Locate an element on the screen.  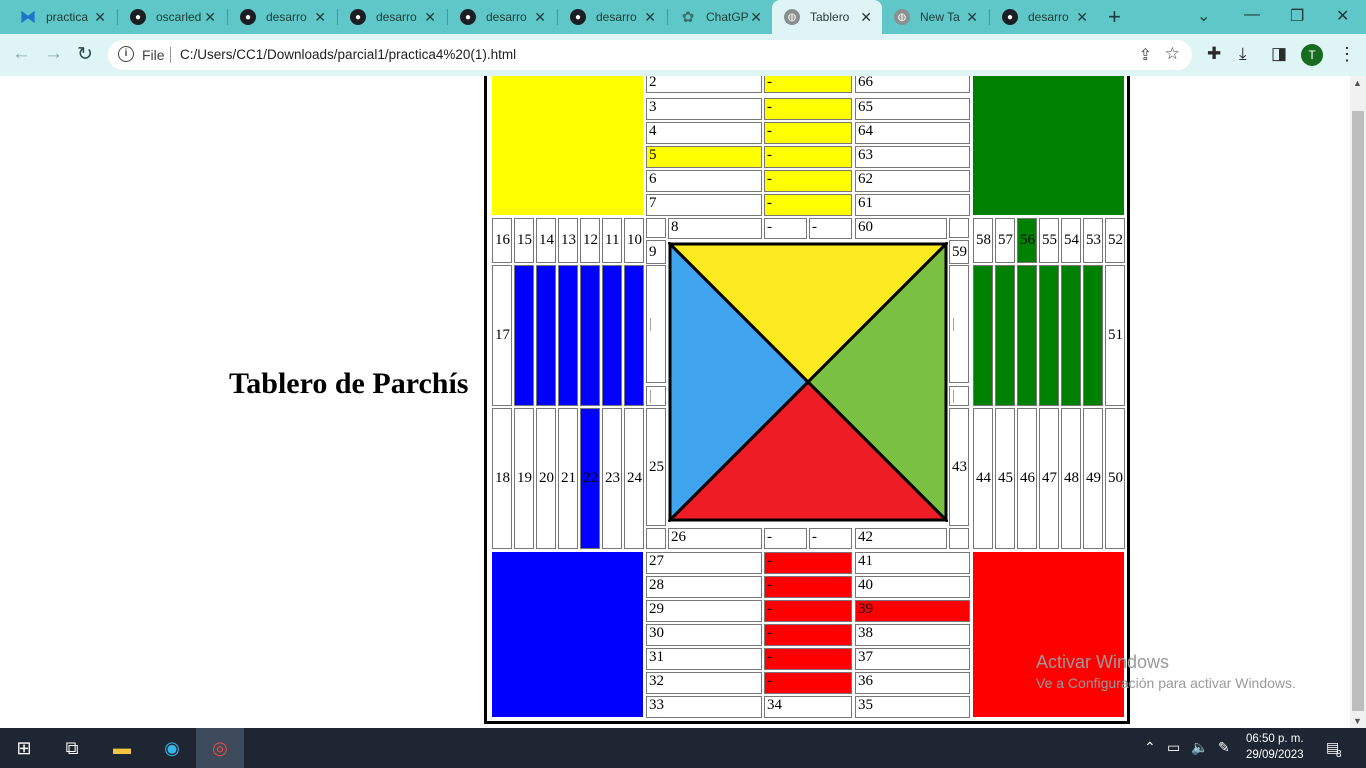
track-cell: 31 is located at coordinates (704, 659).